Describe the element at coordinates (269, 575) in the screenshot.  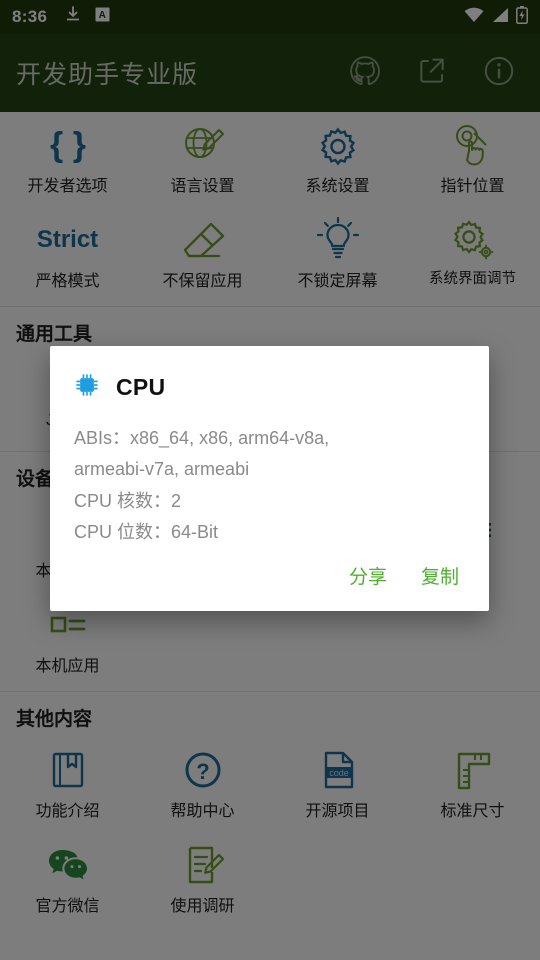
I see `dialog-actions: 分享 复制` at that location.